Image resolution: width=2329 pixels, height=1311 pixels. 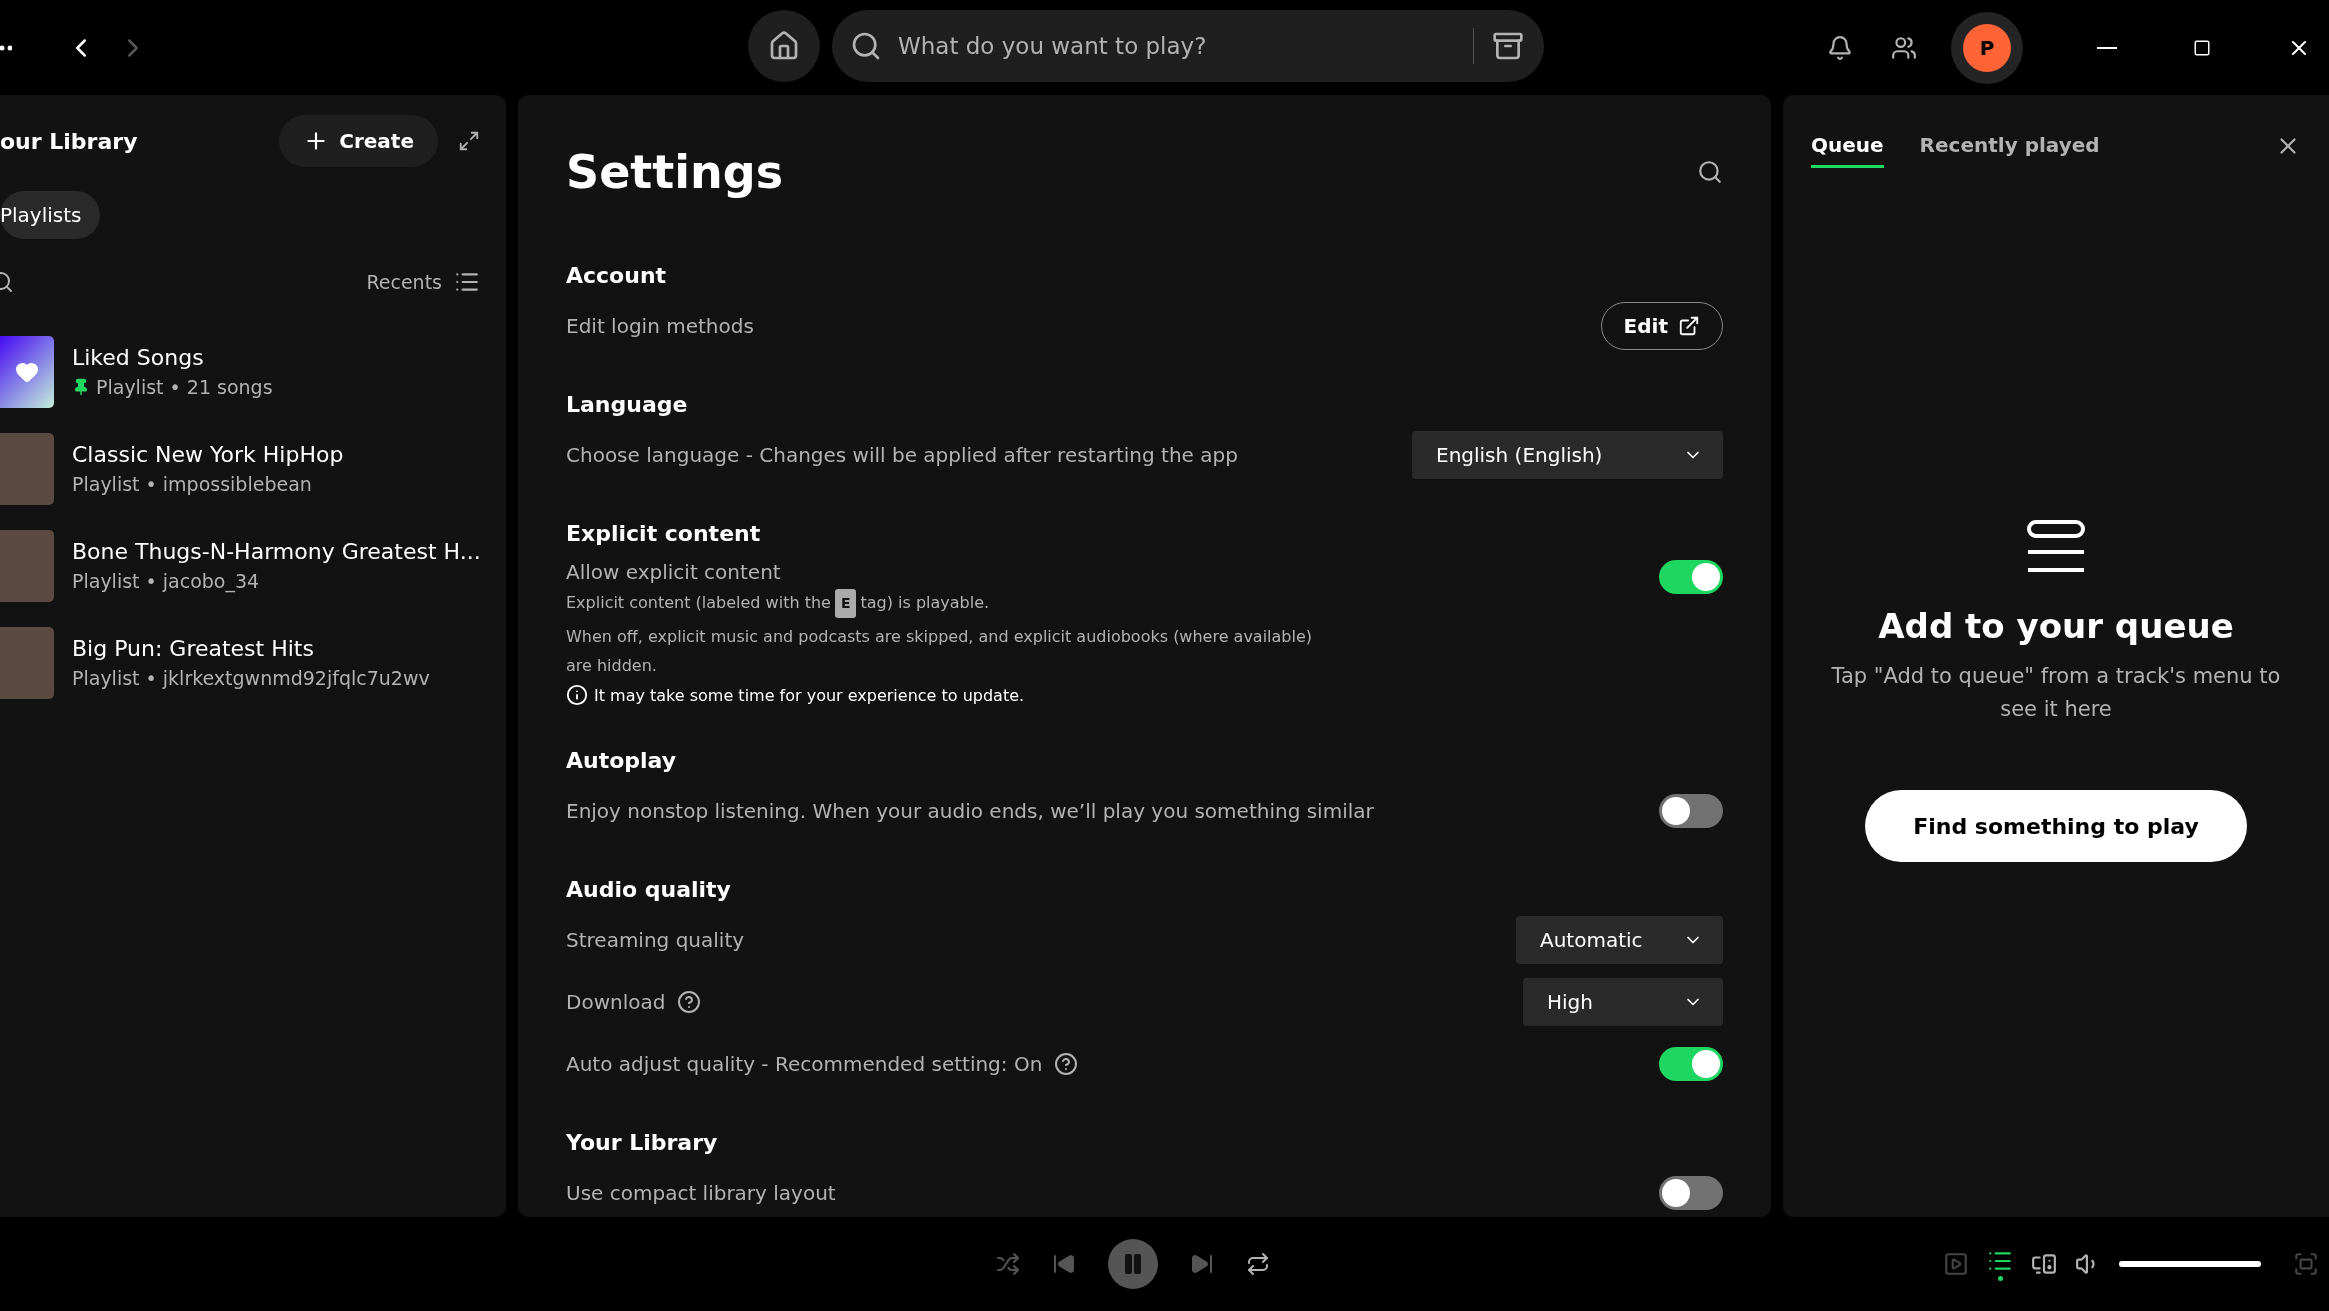 What do you see at coordinates (1258, 1264) in the screenshot?
I see `repeat-icon` at bounding box center [1258, 1264].